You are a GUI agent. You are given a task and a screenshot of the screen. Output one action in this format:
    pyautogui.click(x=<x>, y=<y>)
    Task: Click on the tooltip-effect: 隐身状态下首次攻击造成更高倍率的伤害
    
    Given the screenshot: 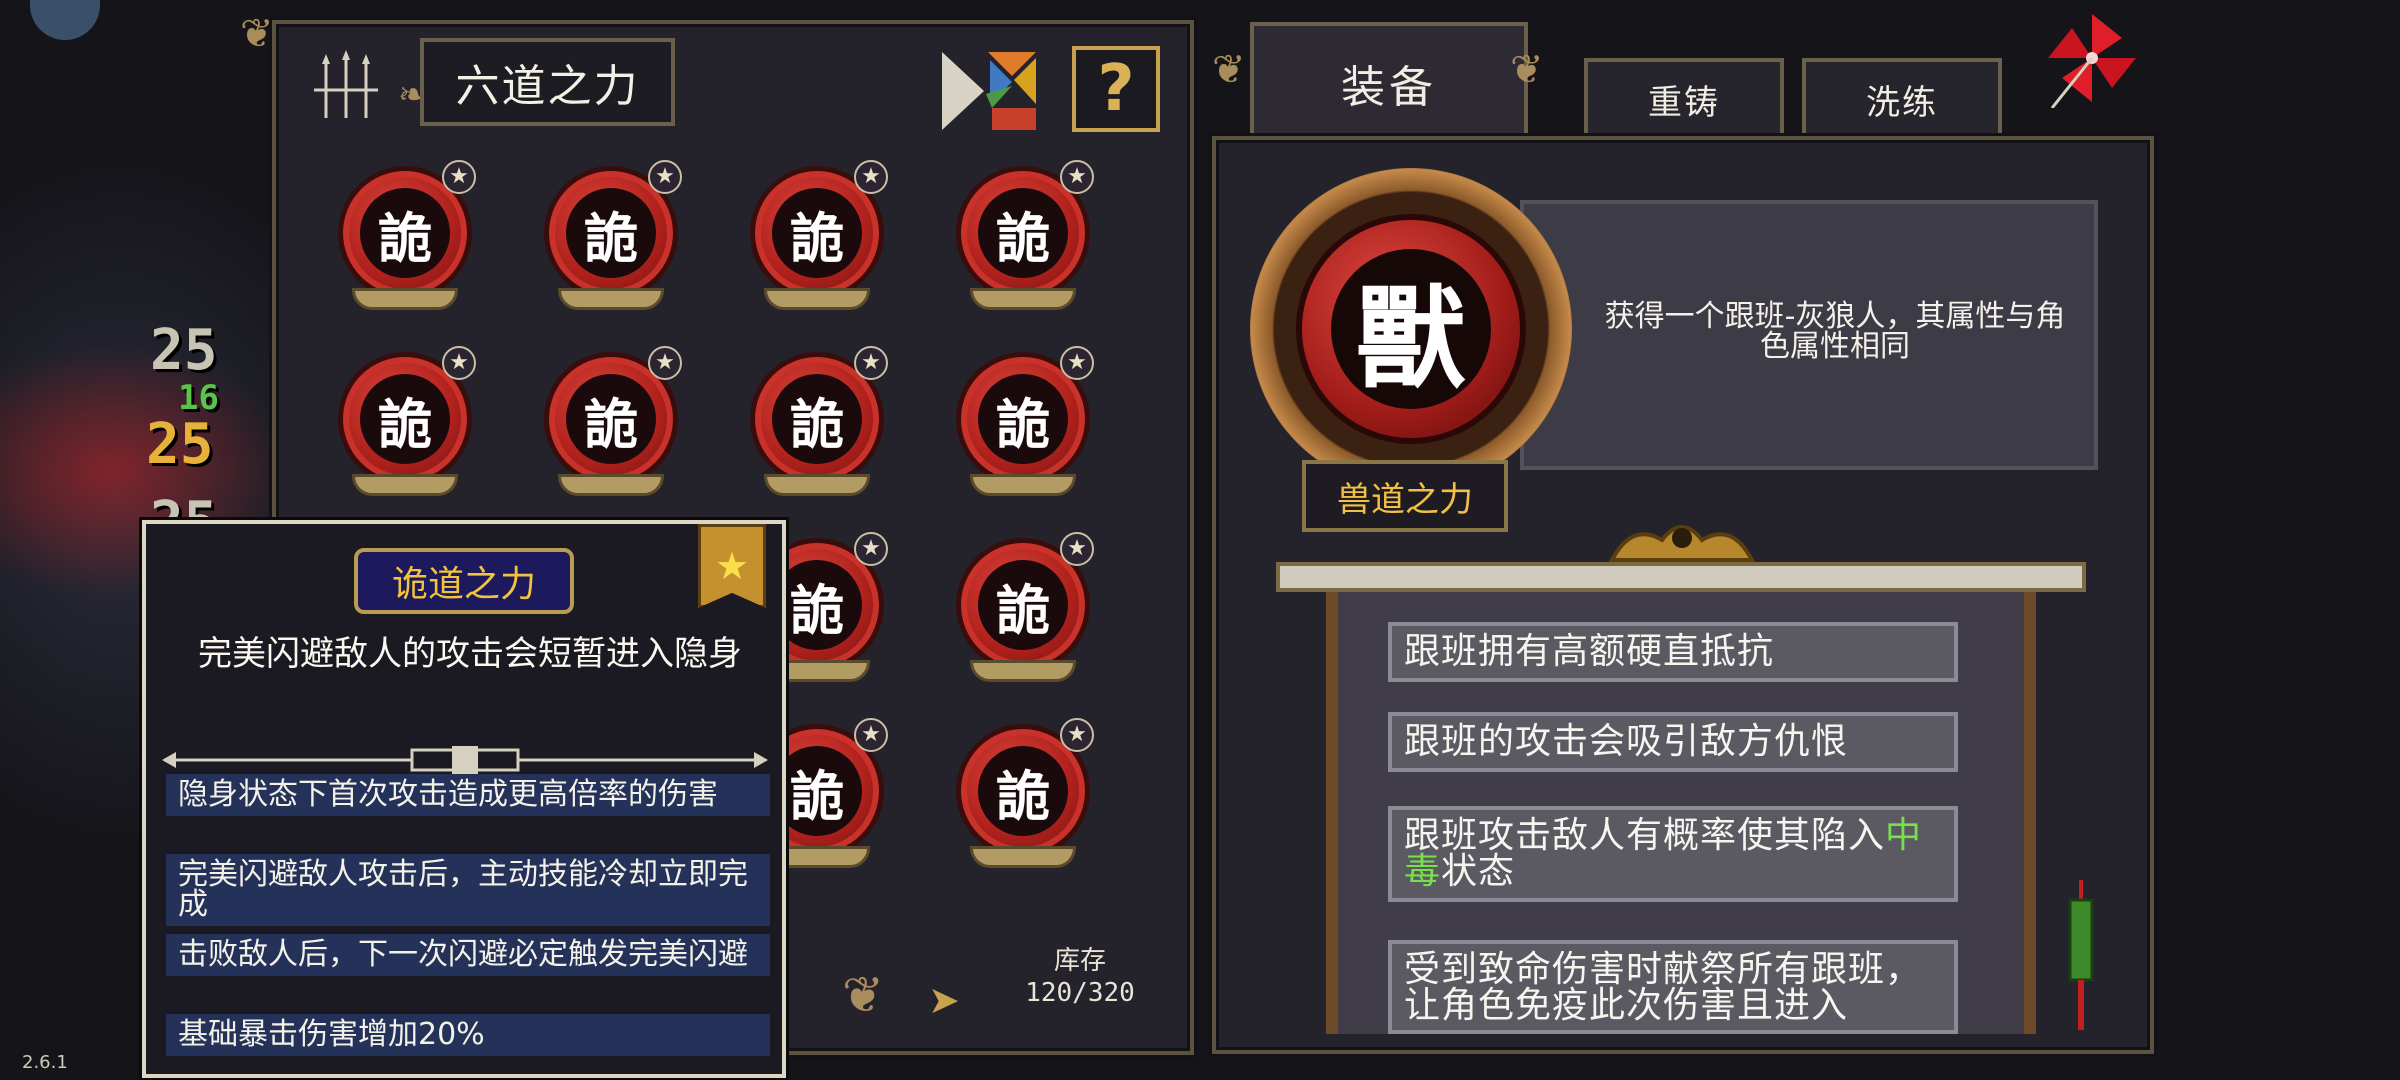 What is the action you would take?
    pyautogui.click(x=468, y=795)
    